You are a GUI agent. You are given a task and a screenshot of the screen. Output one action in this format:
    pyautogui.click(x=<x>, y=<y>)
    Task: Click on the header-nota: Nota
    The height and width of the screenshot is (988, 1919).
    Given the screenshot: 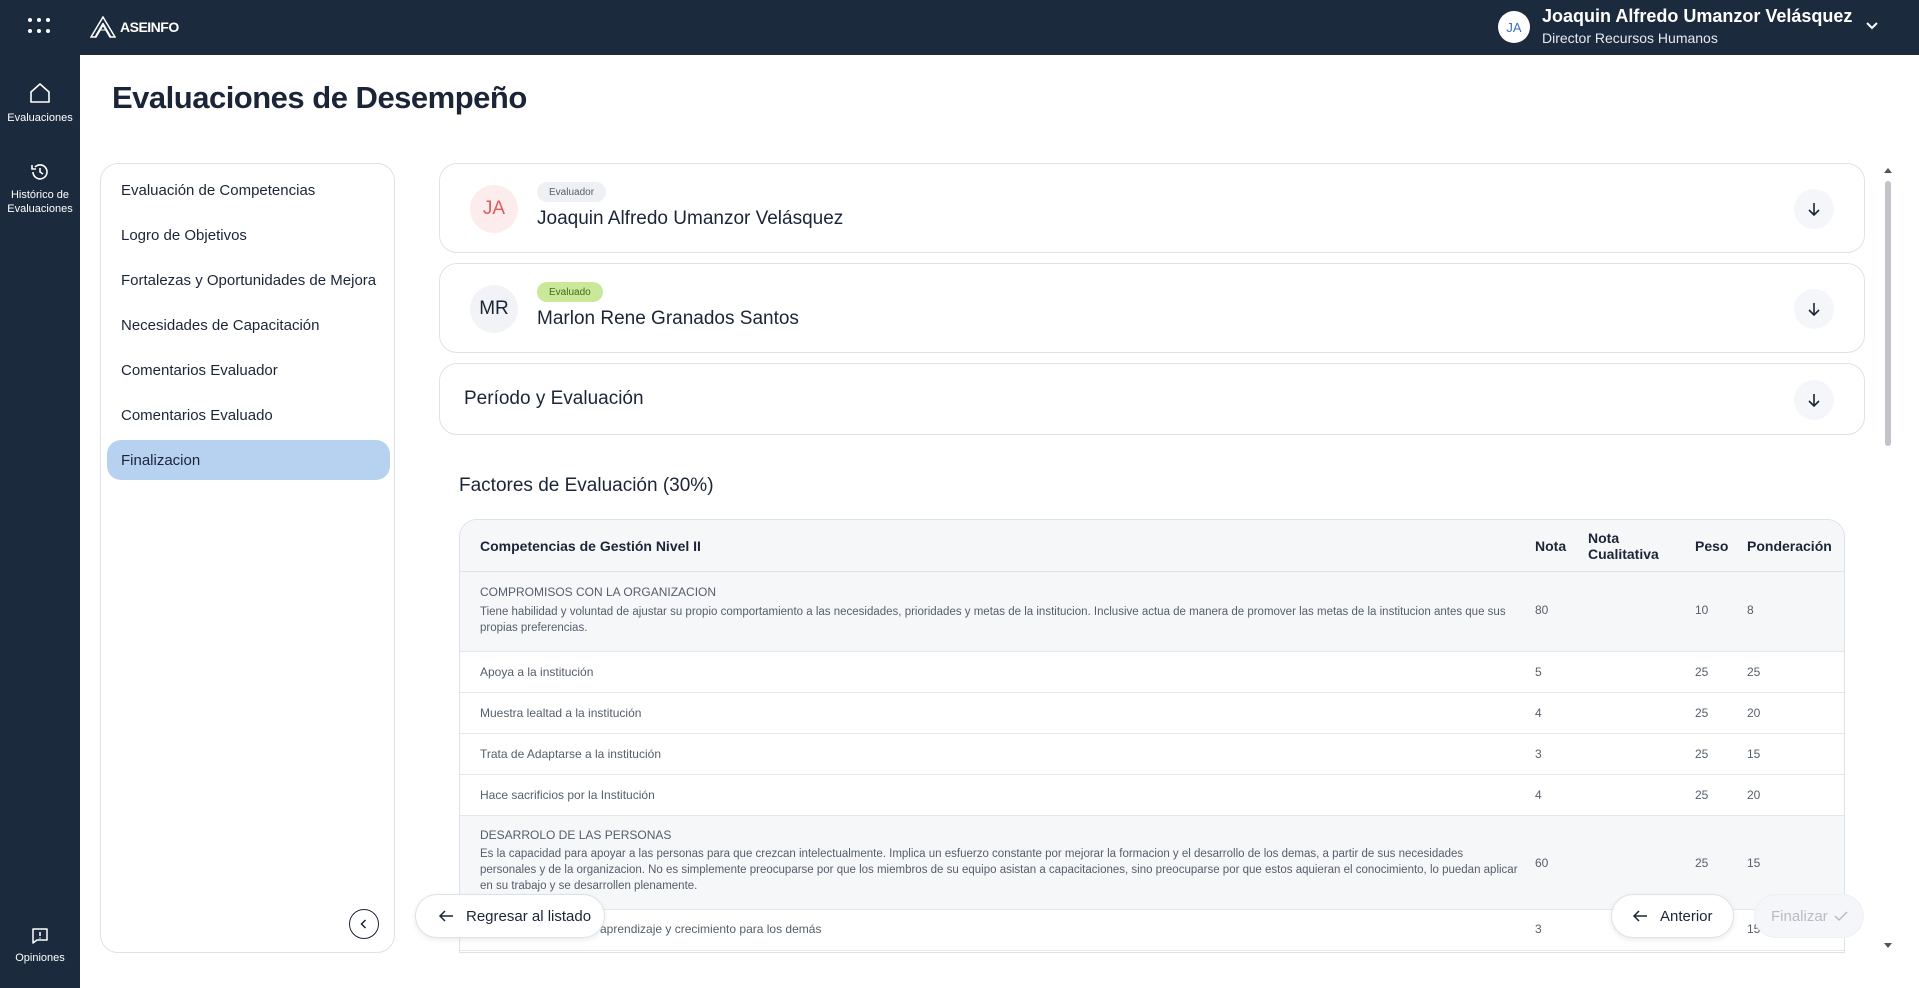 What is the action you would take?
    pyautogui.click(x=1551, y=546)
    